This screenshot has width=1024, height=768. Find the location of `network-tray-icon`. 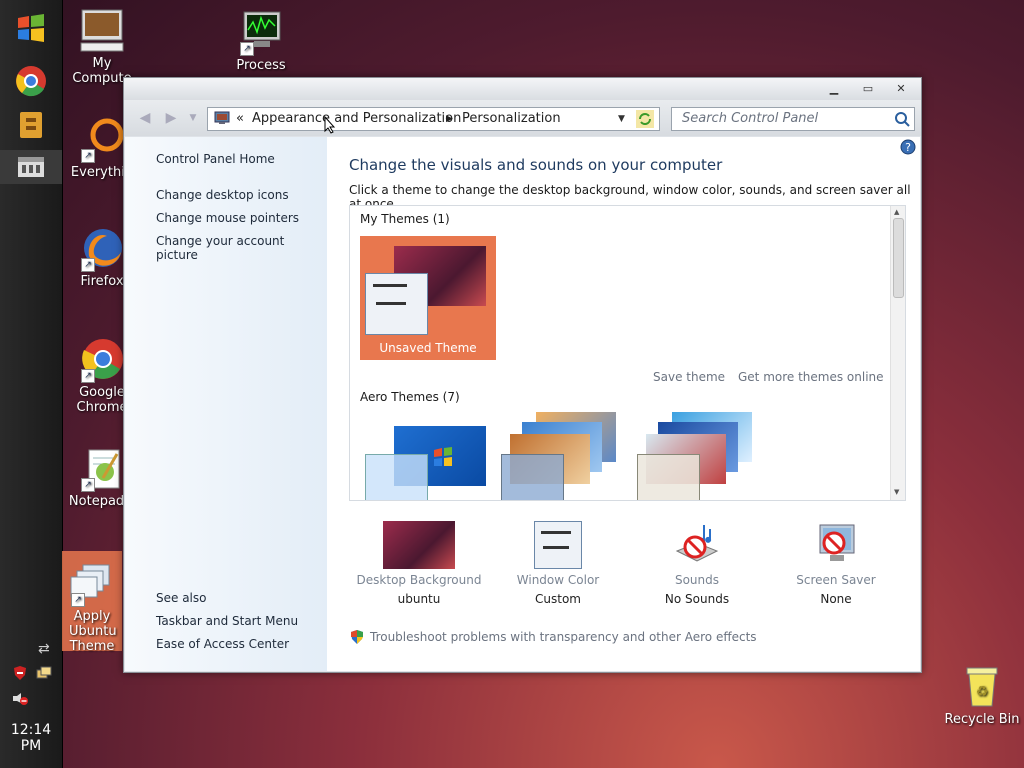

network-tray-icon is located at coordinates (44, 673).